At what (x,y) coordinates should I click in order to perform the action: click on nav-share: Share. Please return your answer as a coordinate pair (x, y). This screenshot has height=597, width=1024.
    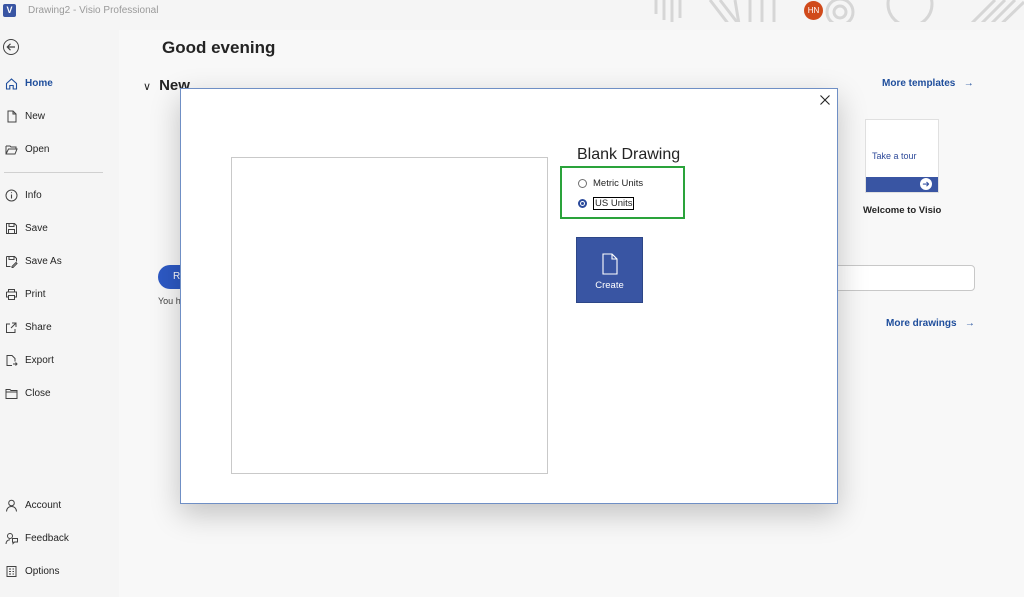
    Looking at the image, I should click on (59, 327).